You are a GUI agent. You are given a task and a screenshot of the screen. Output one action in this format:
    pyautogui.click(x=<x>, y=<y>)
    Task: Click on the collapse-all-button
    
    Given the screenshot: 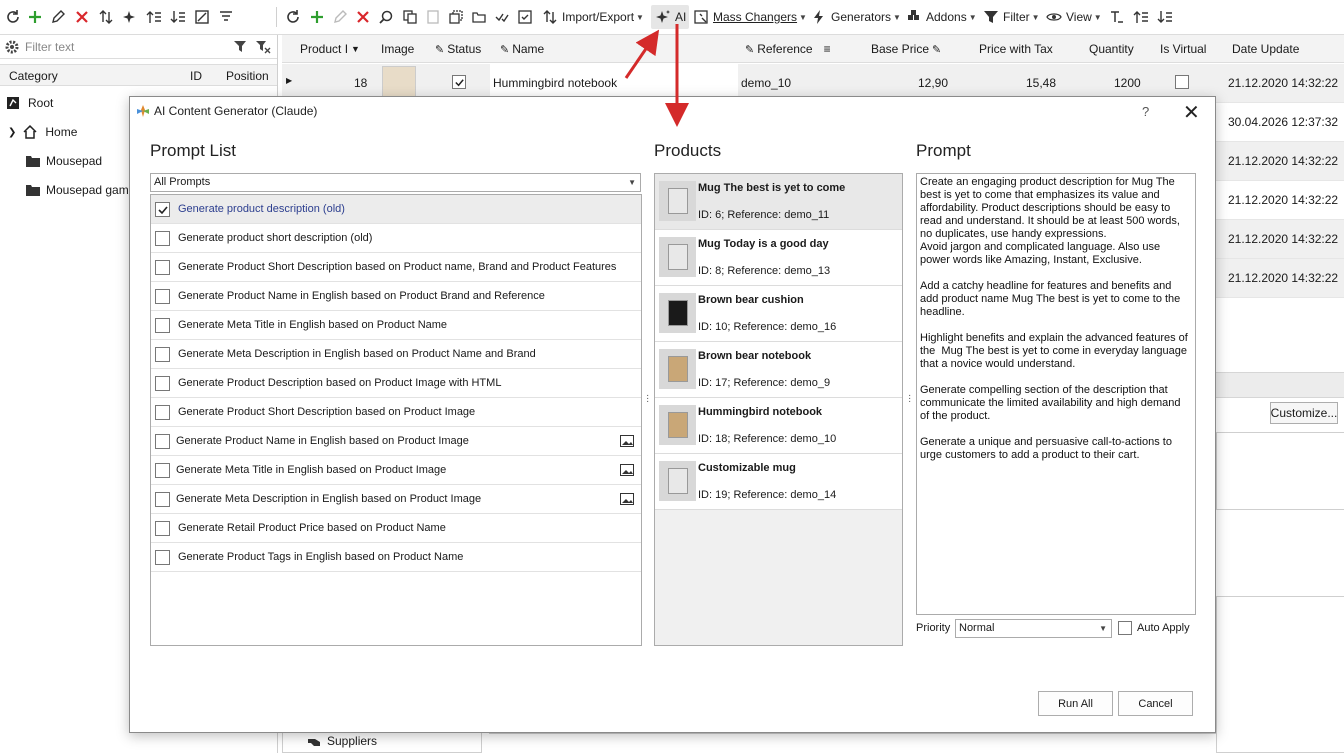 What is the action you would take?
    pyautogui.click(x=1165, y=17)
    